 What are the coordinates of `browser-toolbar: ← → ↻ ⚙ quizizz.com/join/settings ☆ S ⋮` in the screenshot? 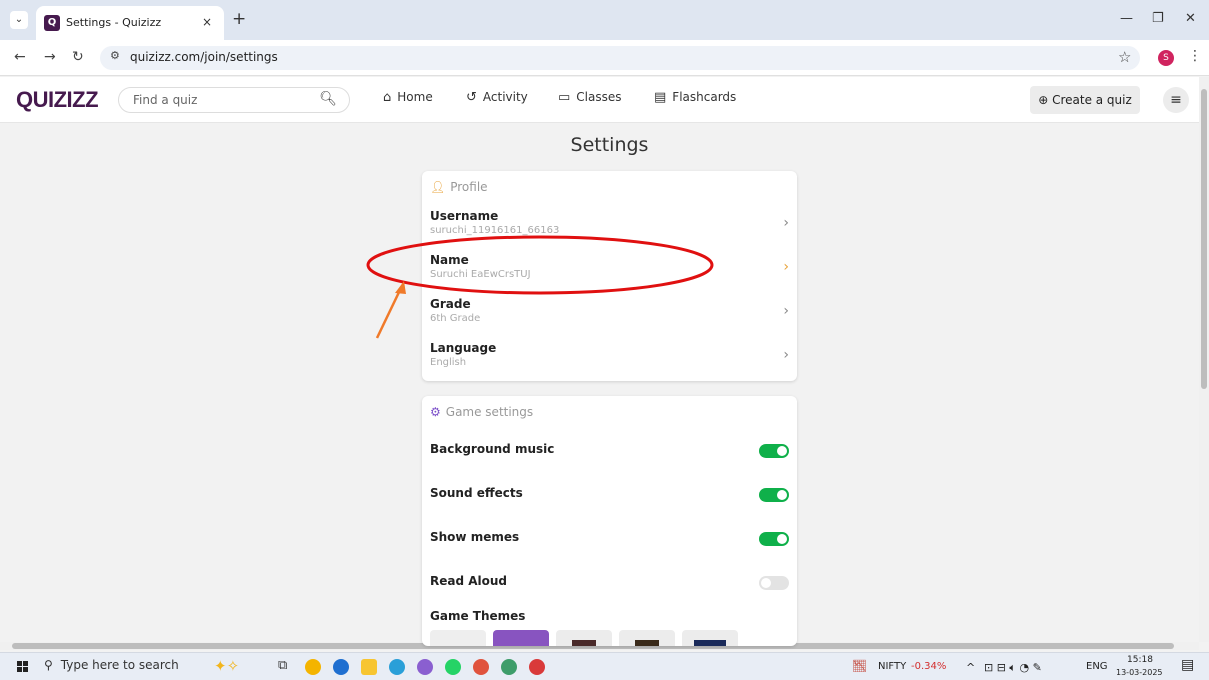 It's located at (604, 58).